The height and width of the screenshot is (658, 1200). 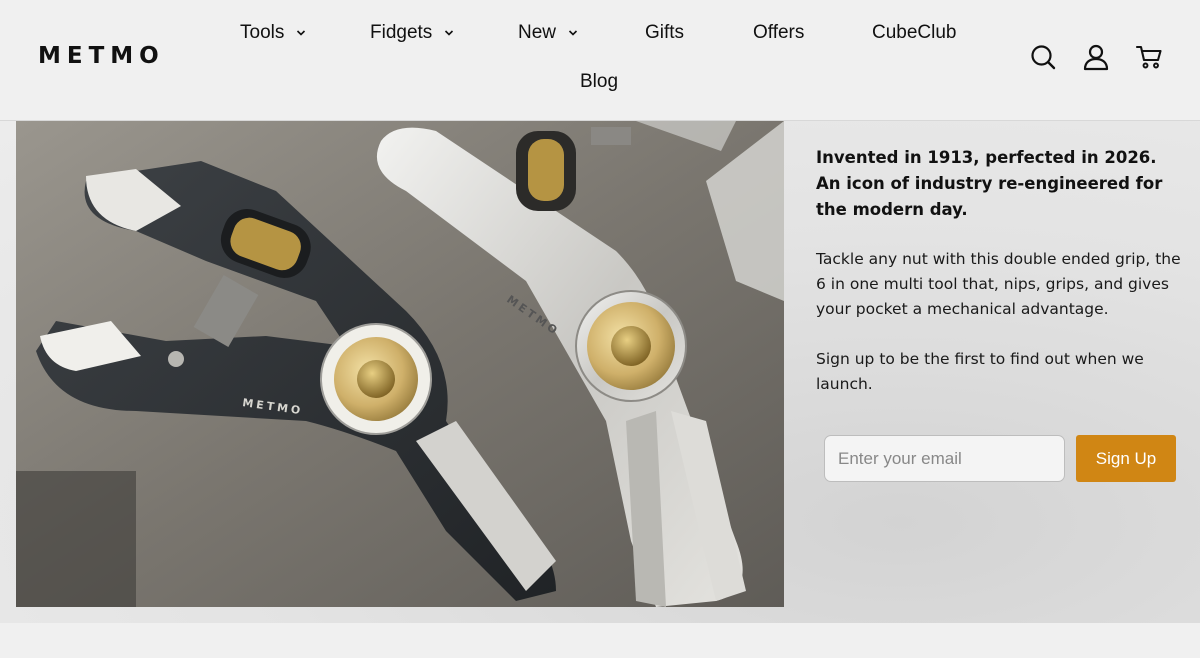 What do you see at coordinates (101, 56) in the screenshot?
I see `metmo-logo: METMO` at bounding box center [101, 56].